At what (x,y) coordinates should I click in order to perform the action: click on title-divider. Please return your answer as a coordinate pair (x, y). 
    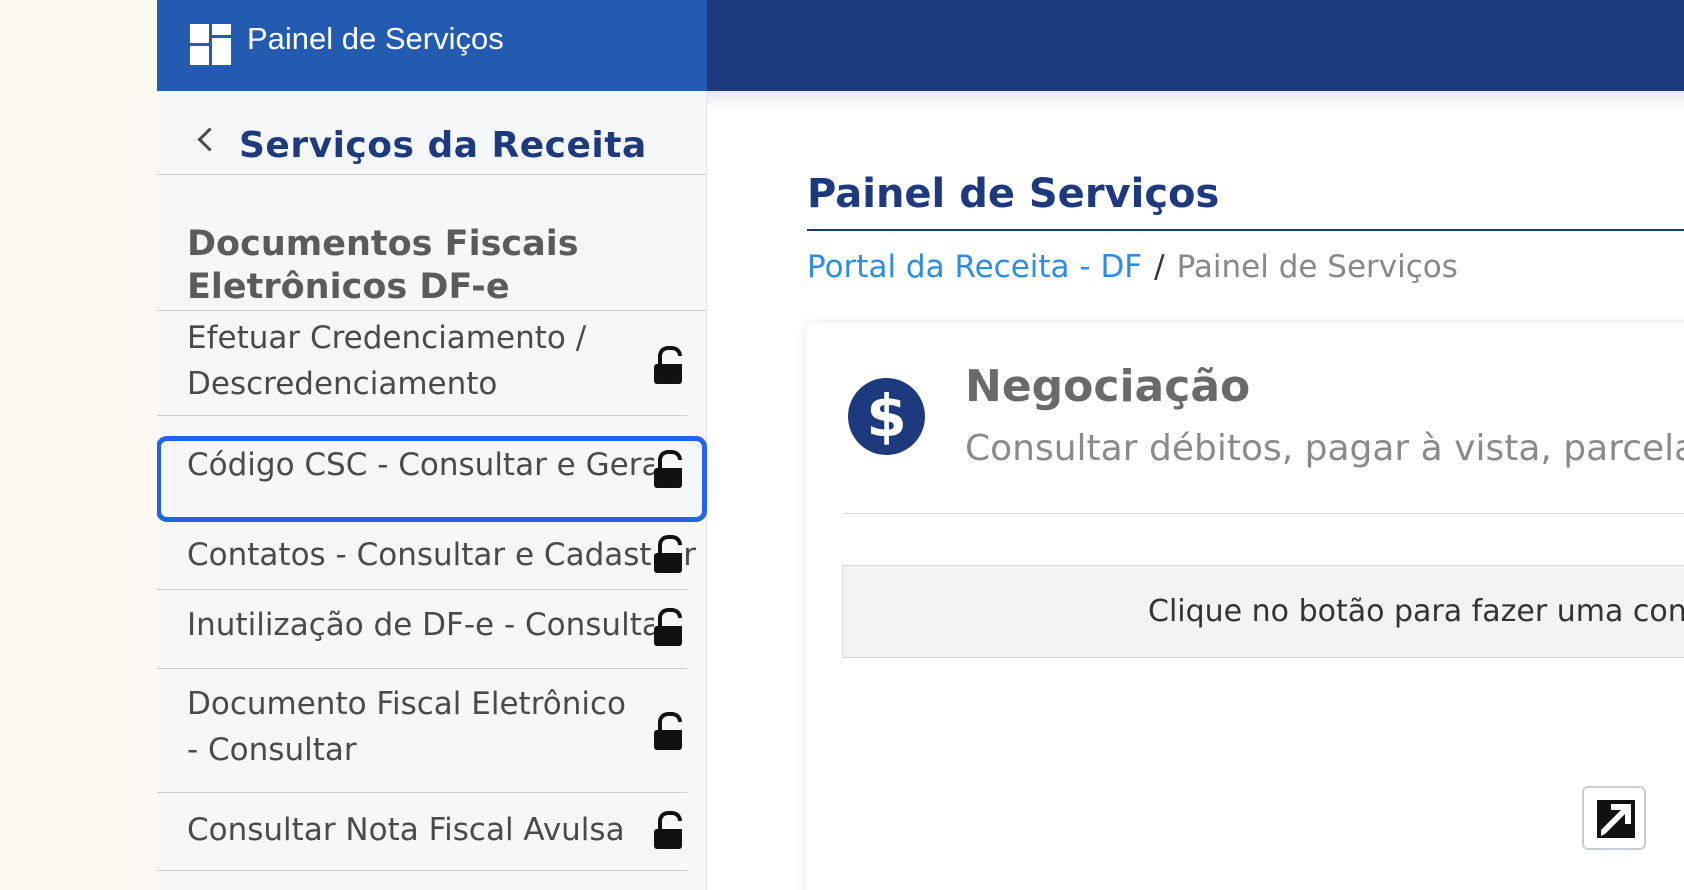
    Looking at the image, I should click on (1245, 230).